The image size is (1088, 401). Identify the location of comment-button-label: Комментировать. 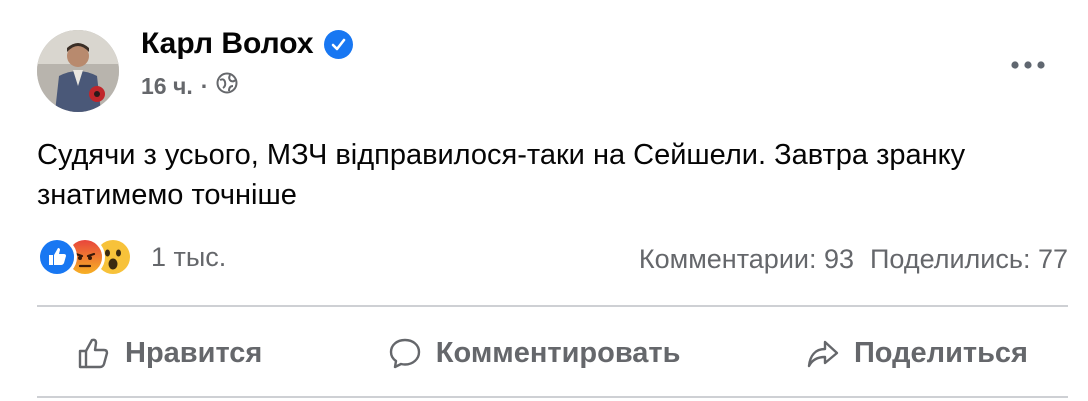
(558, 352).